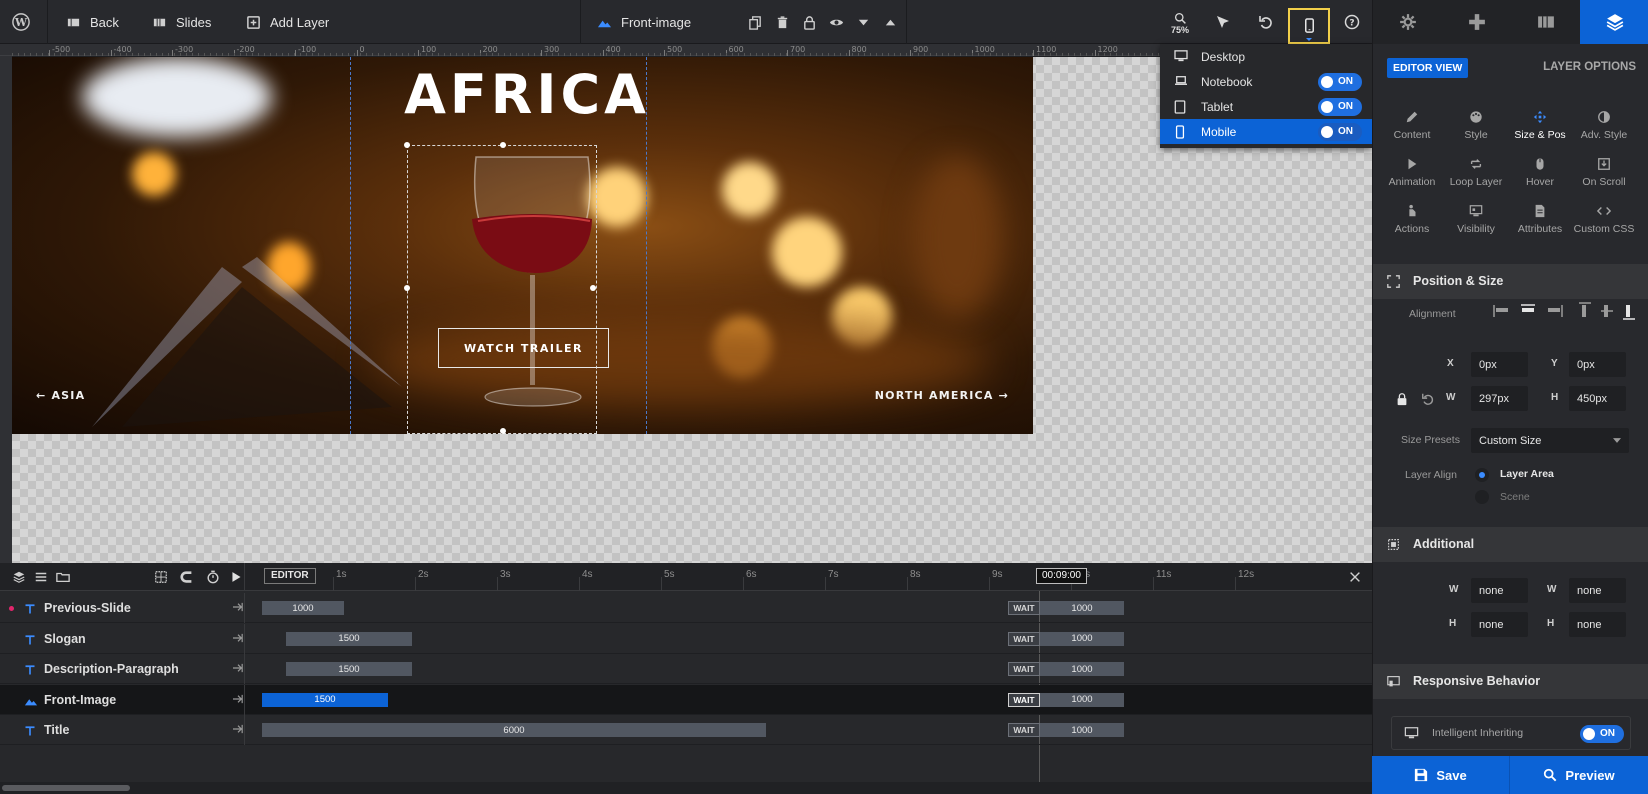 The height and width of the screenshot is (794, 1648). What do you see at coordinates (1554, 311) in the screenshot?
I see `align-right-icon` at bounding box center [1554, 311].